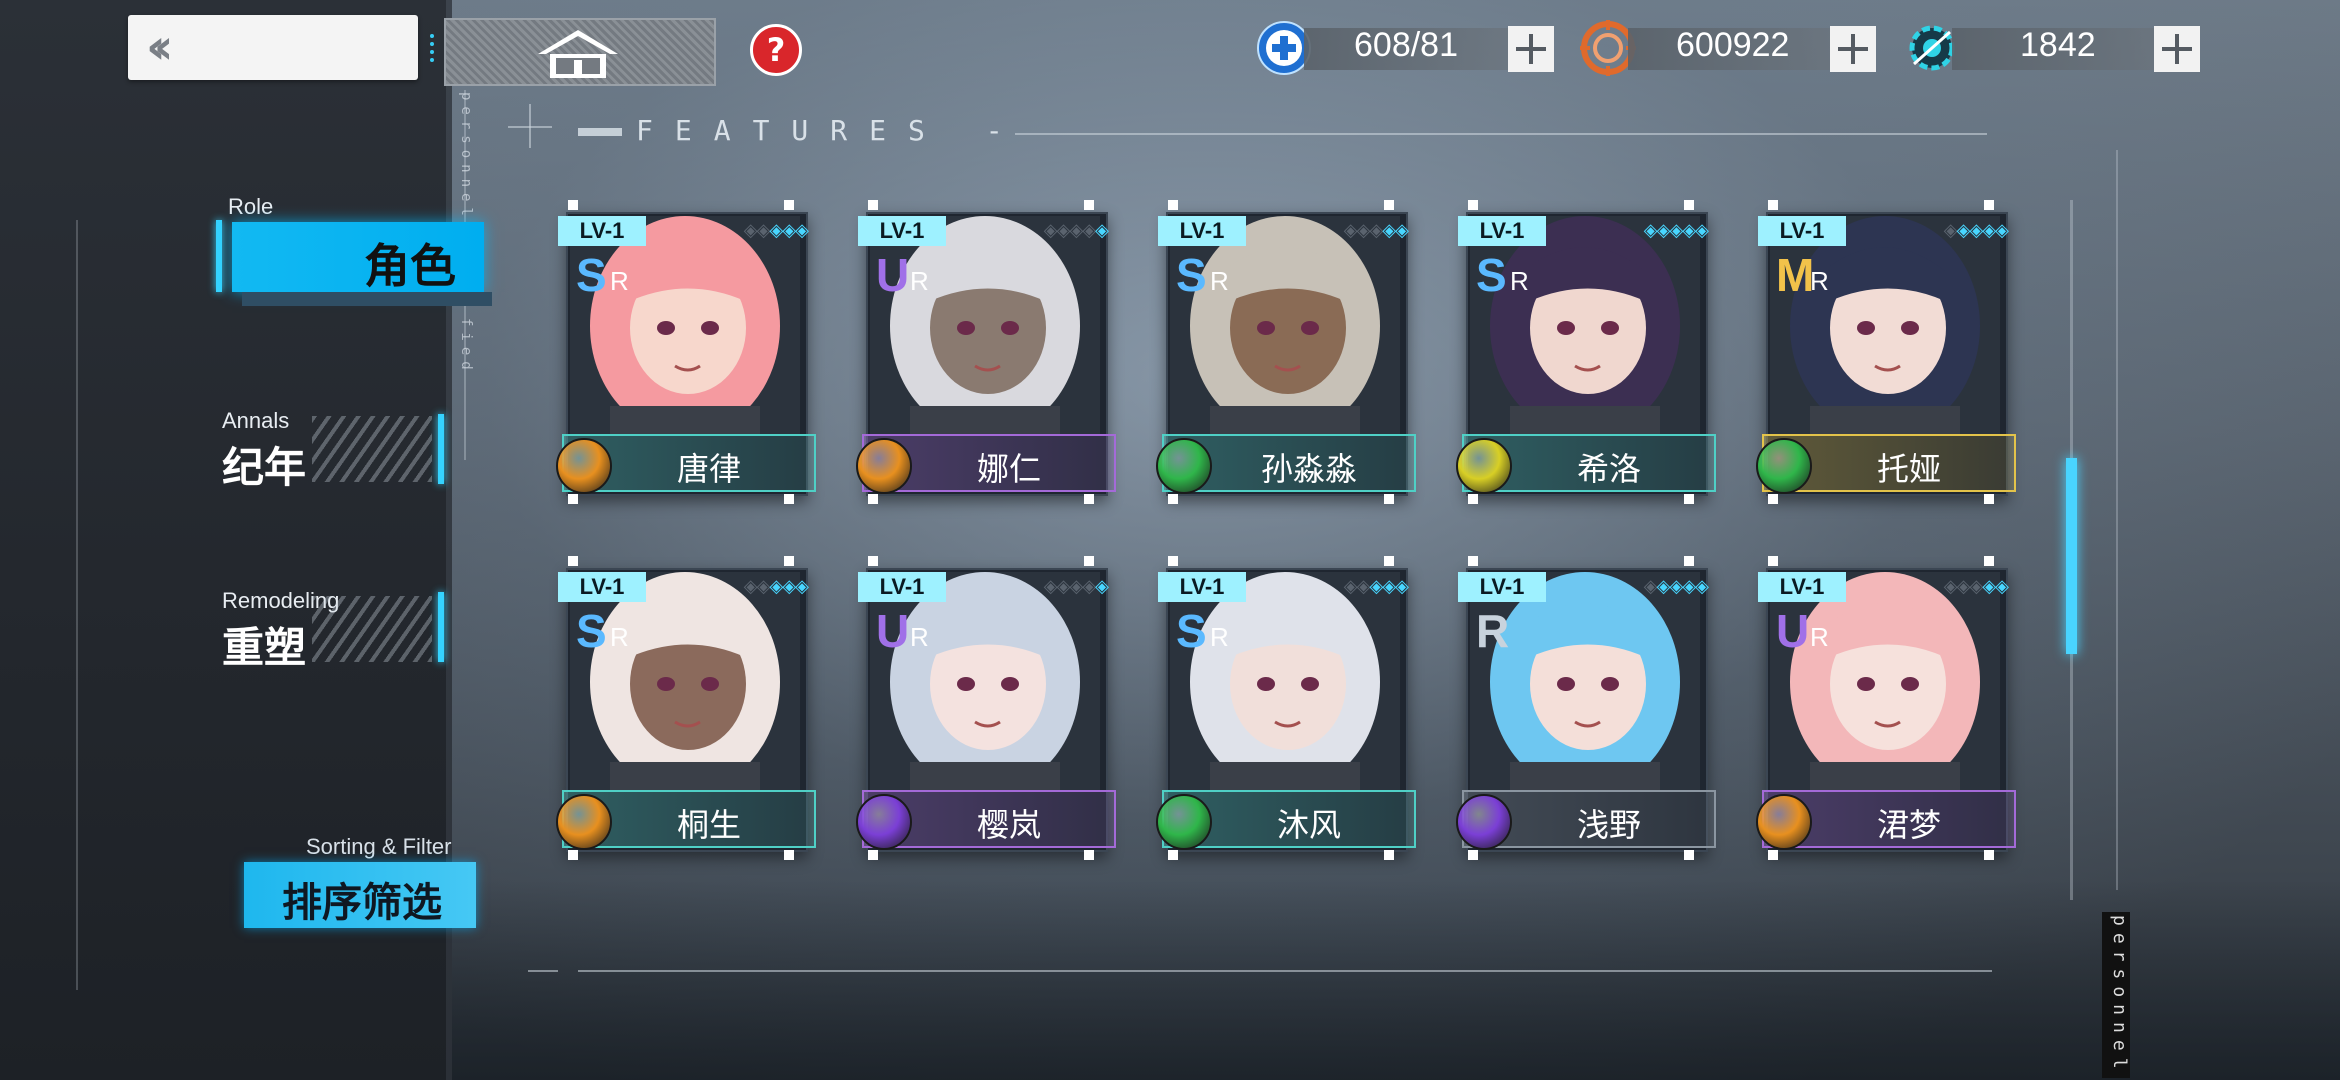 This screenshot has height=1080, width=2340. I want to click on tab-annals: 纪年, so click(264, 464).